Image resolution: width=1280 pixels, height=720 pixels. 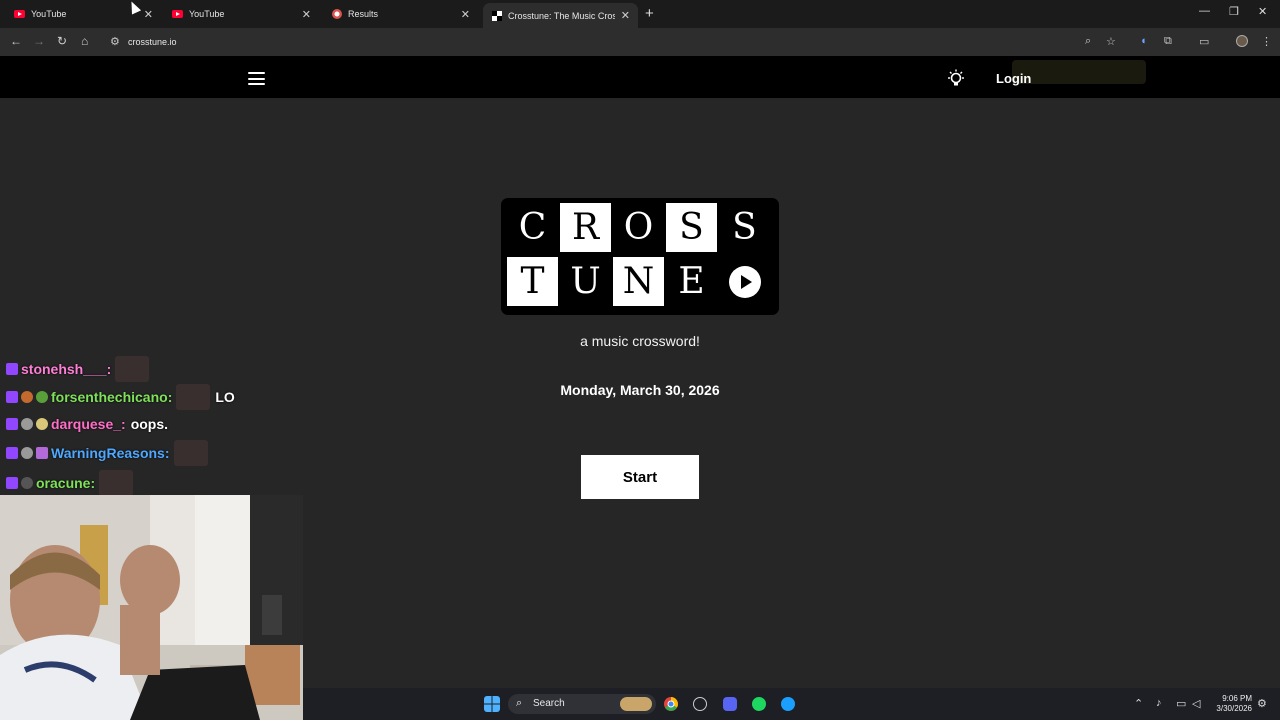 What do you see at coordinates (1168, 41) in the screenshot?
I see `extensions-icon: ⧉` at bounding box center [1168, 41].